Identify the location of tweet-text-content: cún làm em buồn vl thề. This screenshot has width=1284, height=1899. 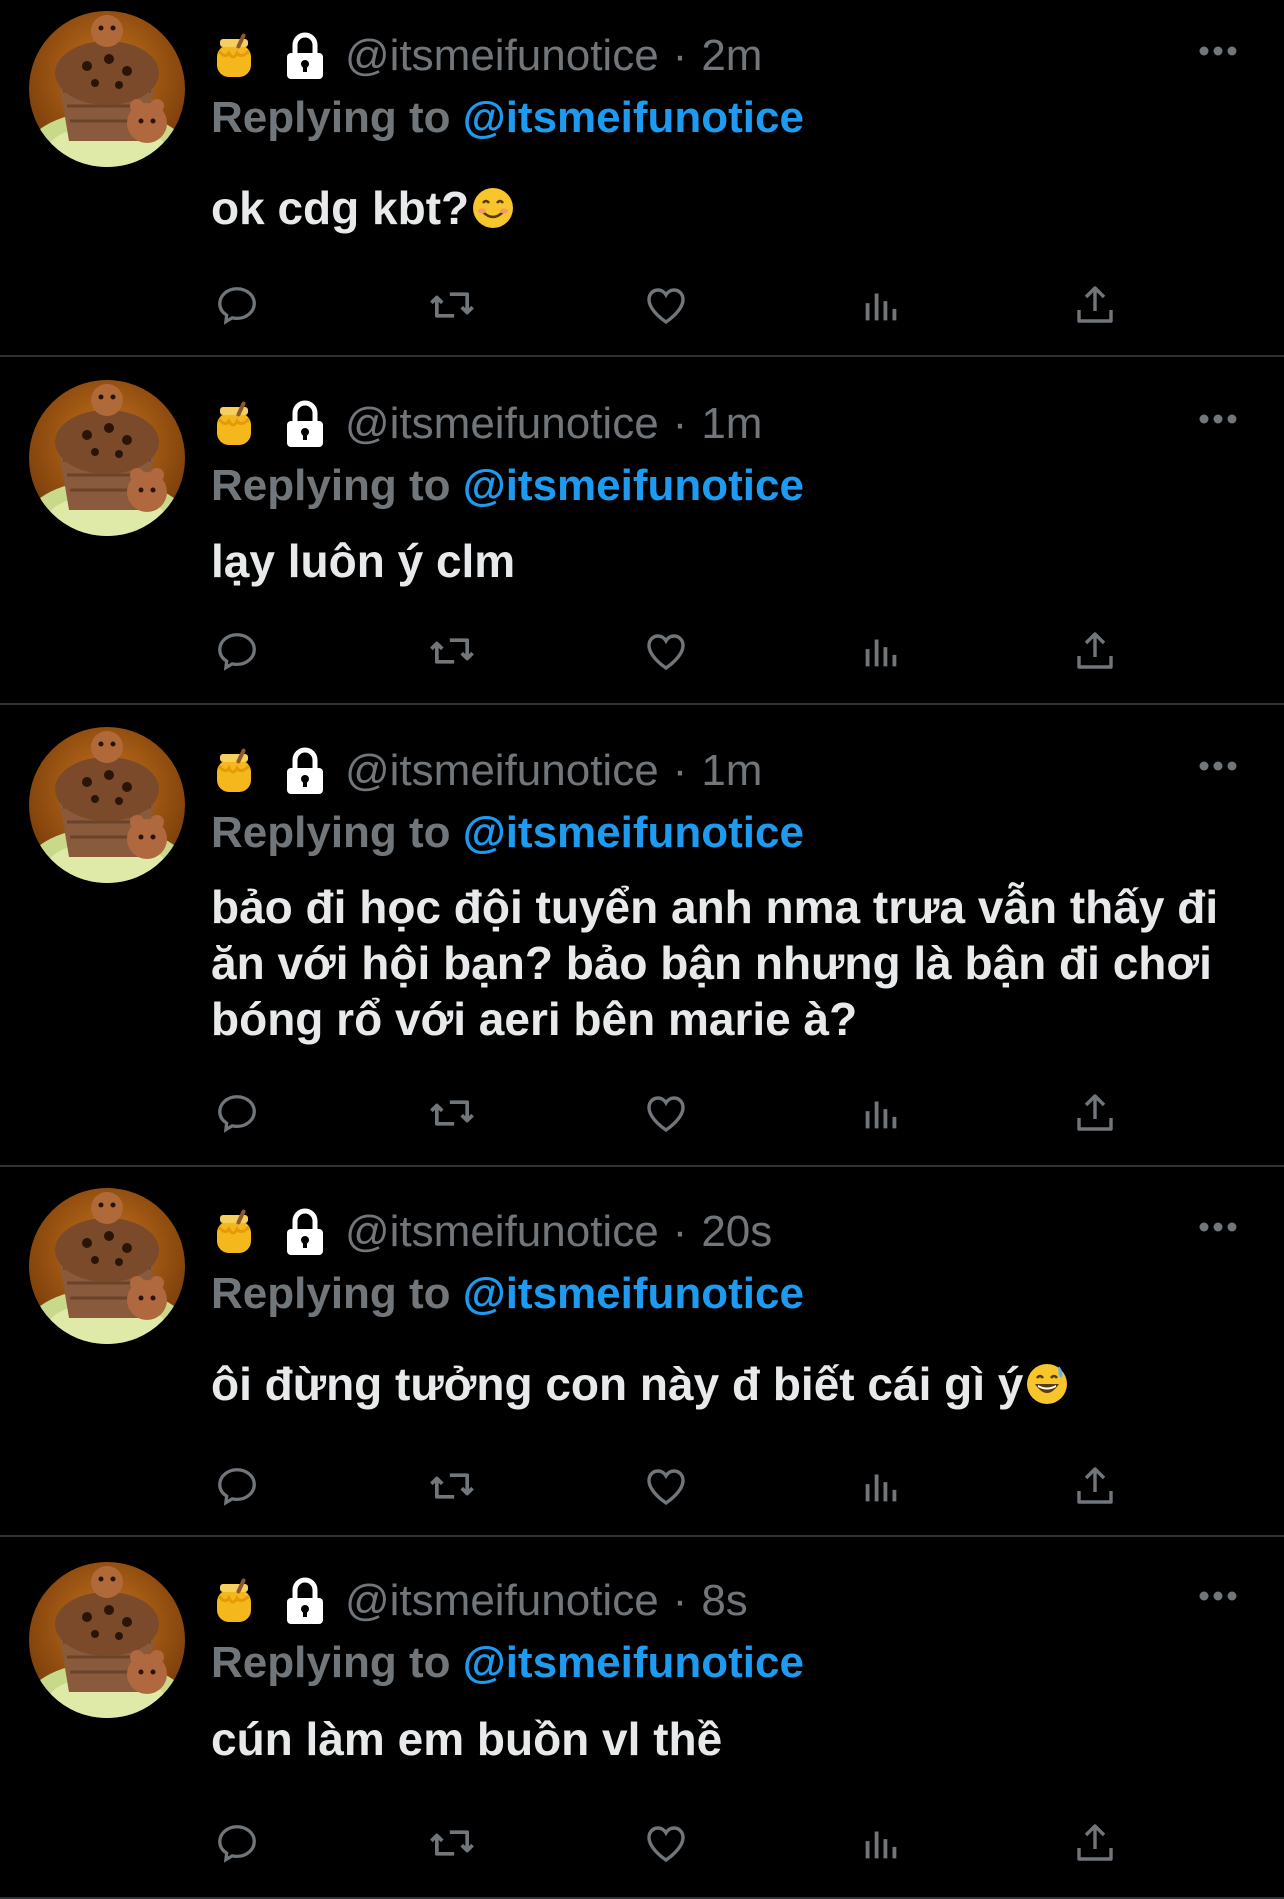
(467, 1739).